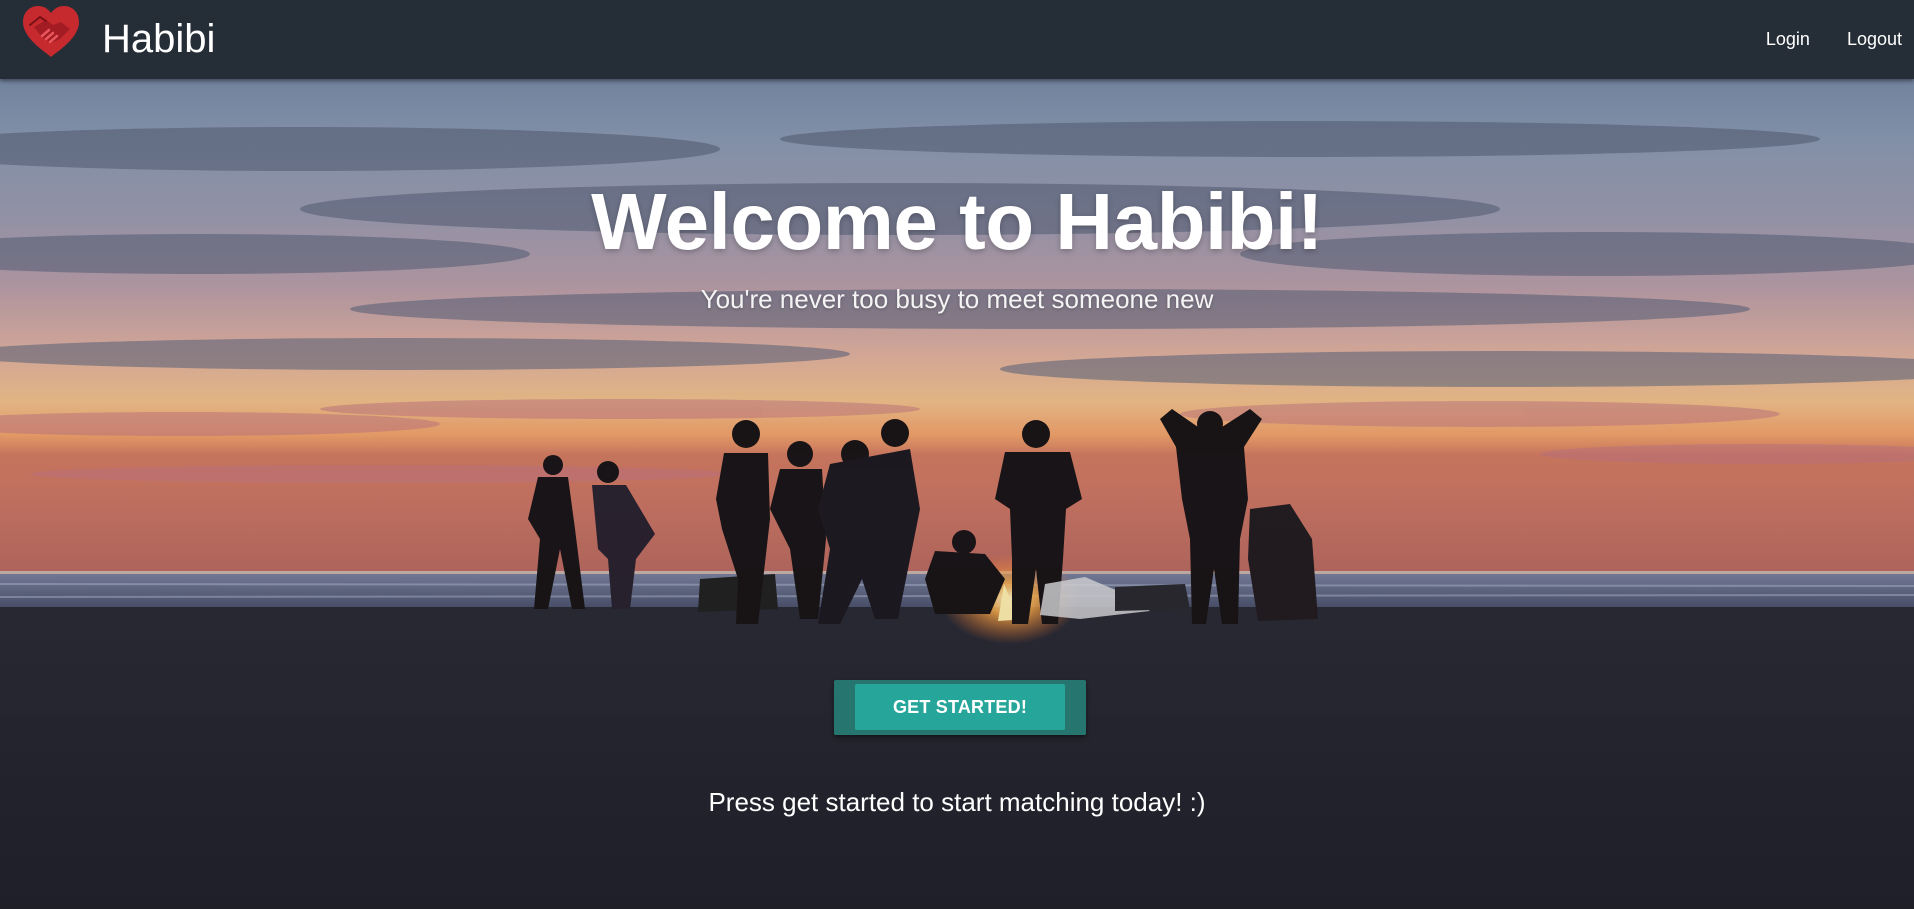 This screenshot has height=909, width=1914. Describe the element at coordinates (158, 39) in the screenshot. I see `brand-name: Habibi` at that location.